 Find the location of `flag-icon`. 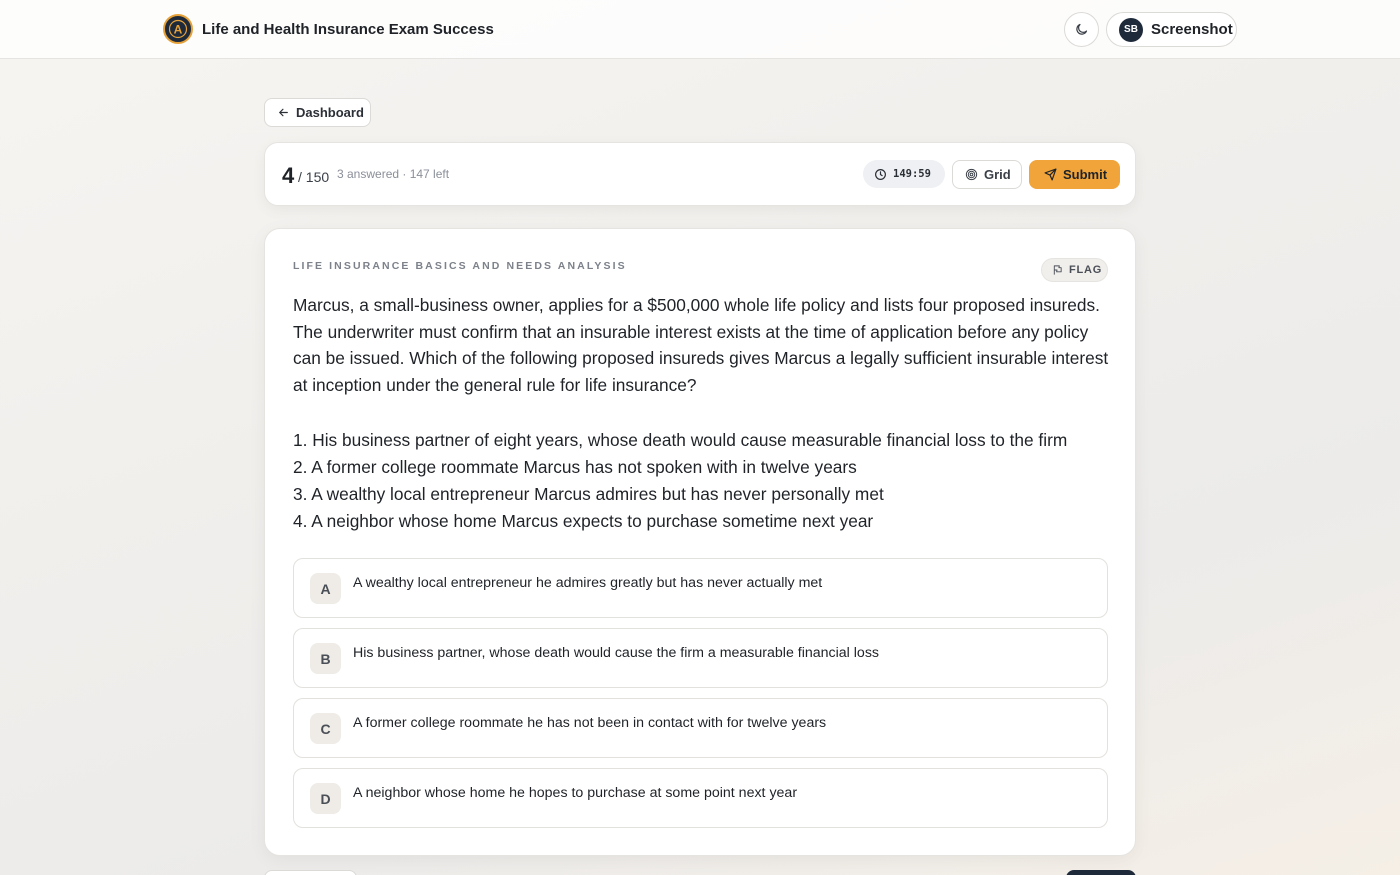

flag-icon is located at coordinates (1057, 270).